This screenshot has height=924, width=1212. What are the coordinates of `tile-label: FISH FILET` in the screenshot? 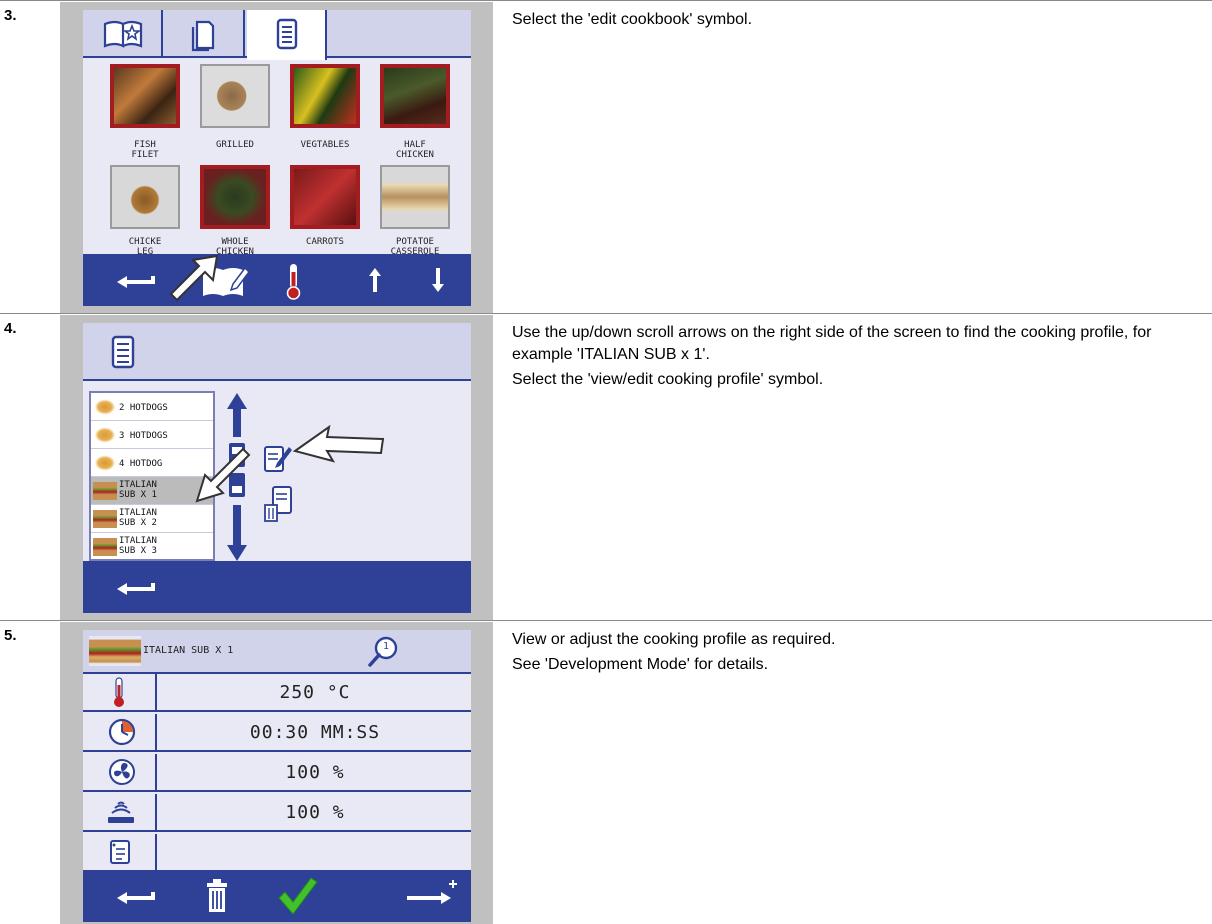 It's located at (145, 150).